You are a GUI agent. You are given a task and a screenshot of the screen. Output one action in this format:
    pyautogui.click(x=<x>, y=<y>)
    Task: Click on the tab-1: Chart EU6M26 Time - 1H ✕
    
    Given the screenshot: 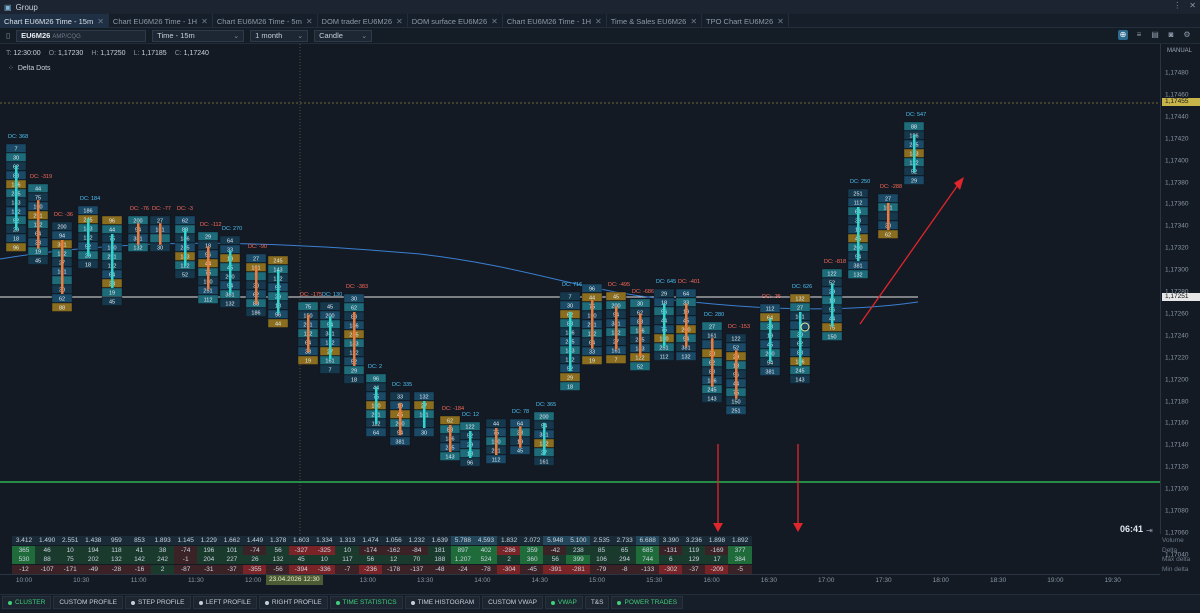 What is the action you would take?
    pyautogui.click(x=161, y=21)
    